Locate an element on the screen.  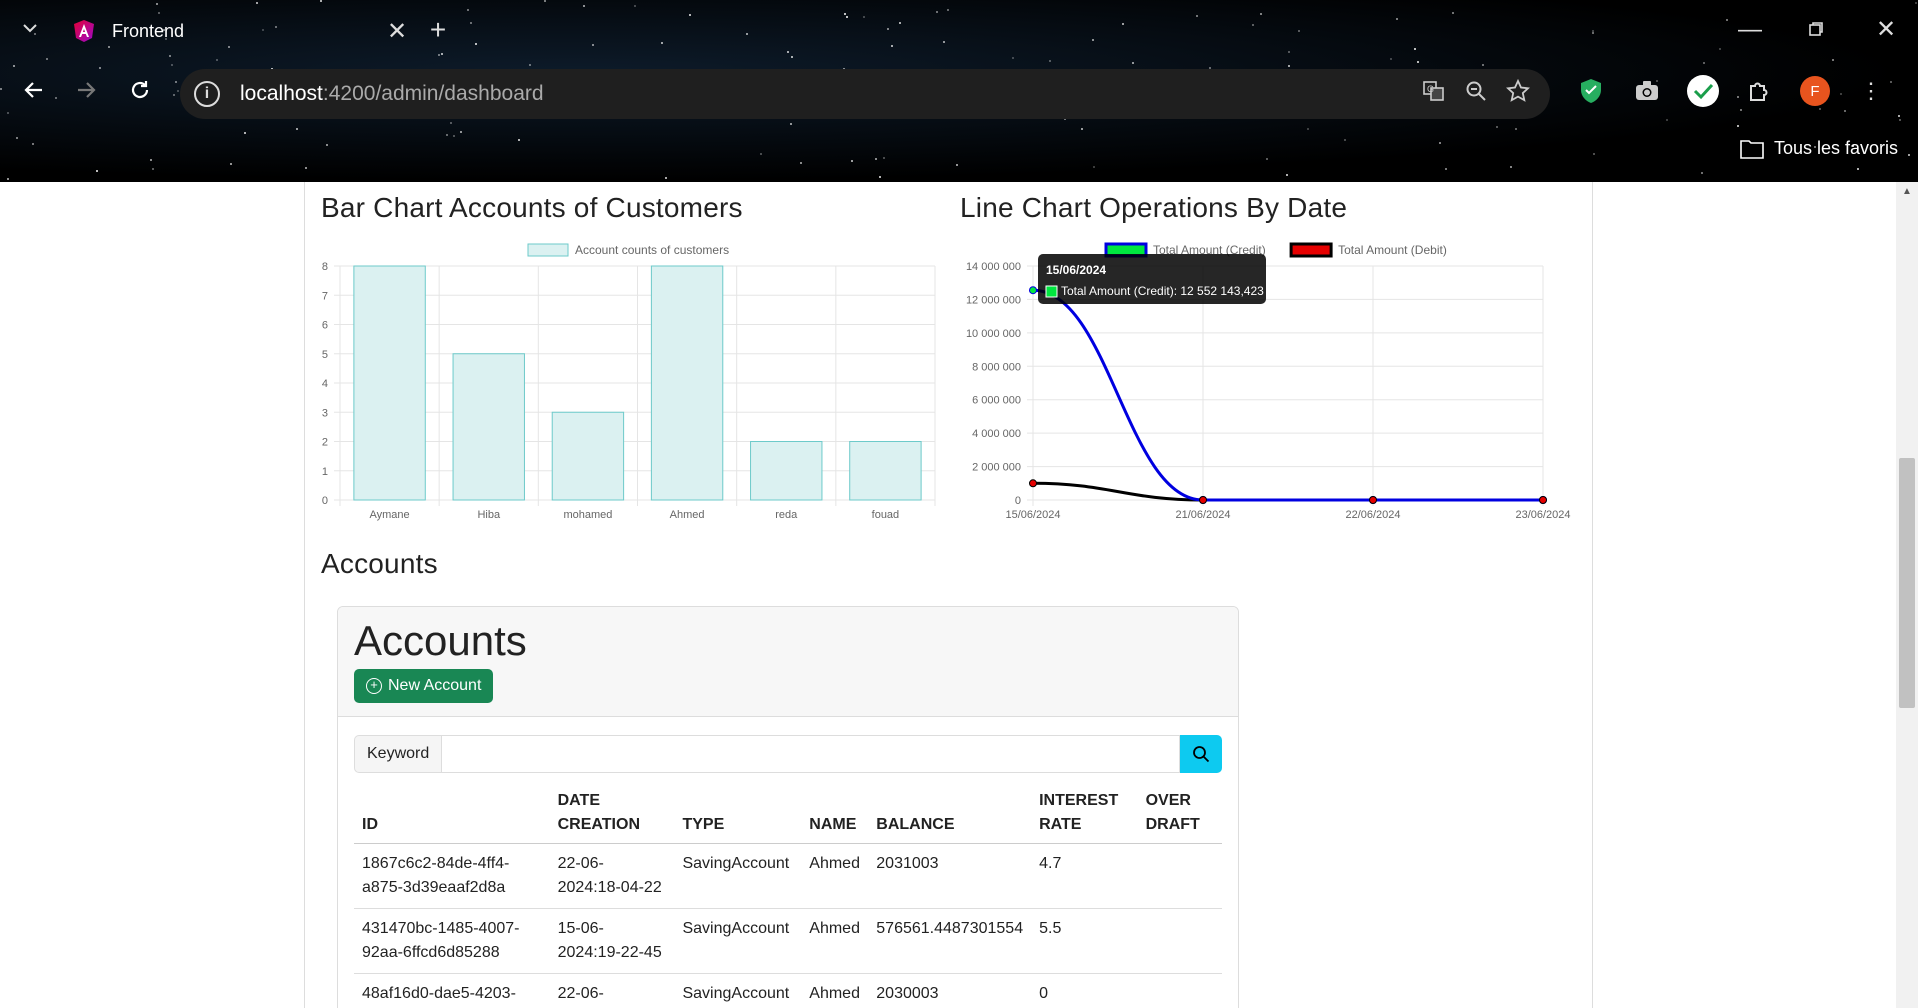
line-x-tick-label: 21/06/2024 is located at coordinates (1202, 515).